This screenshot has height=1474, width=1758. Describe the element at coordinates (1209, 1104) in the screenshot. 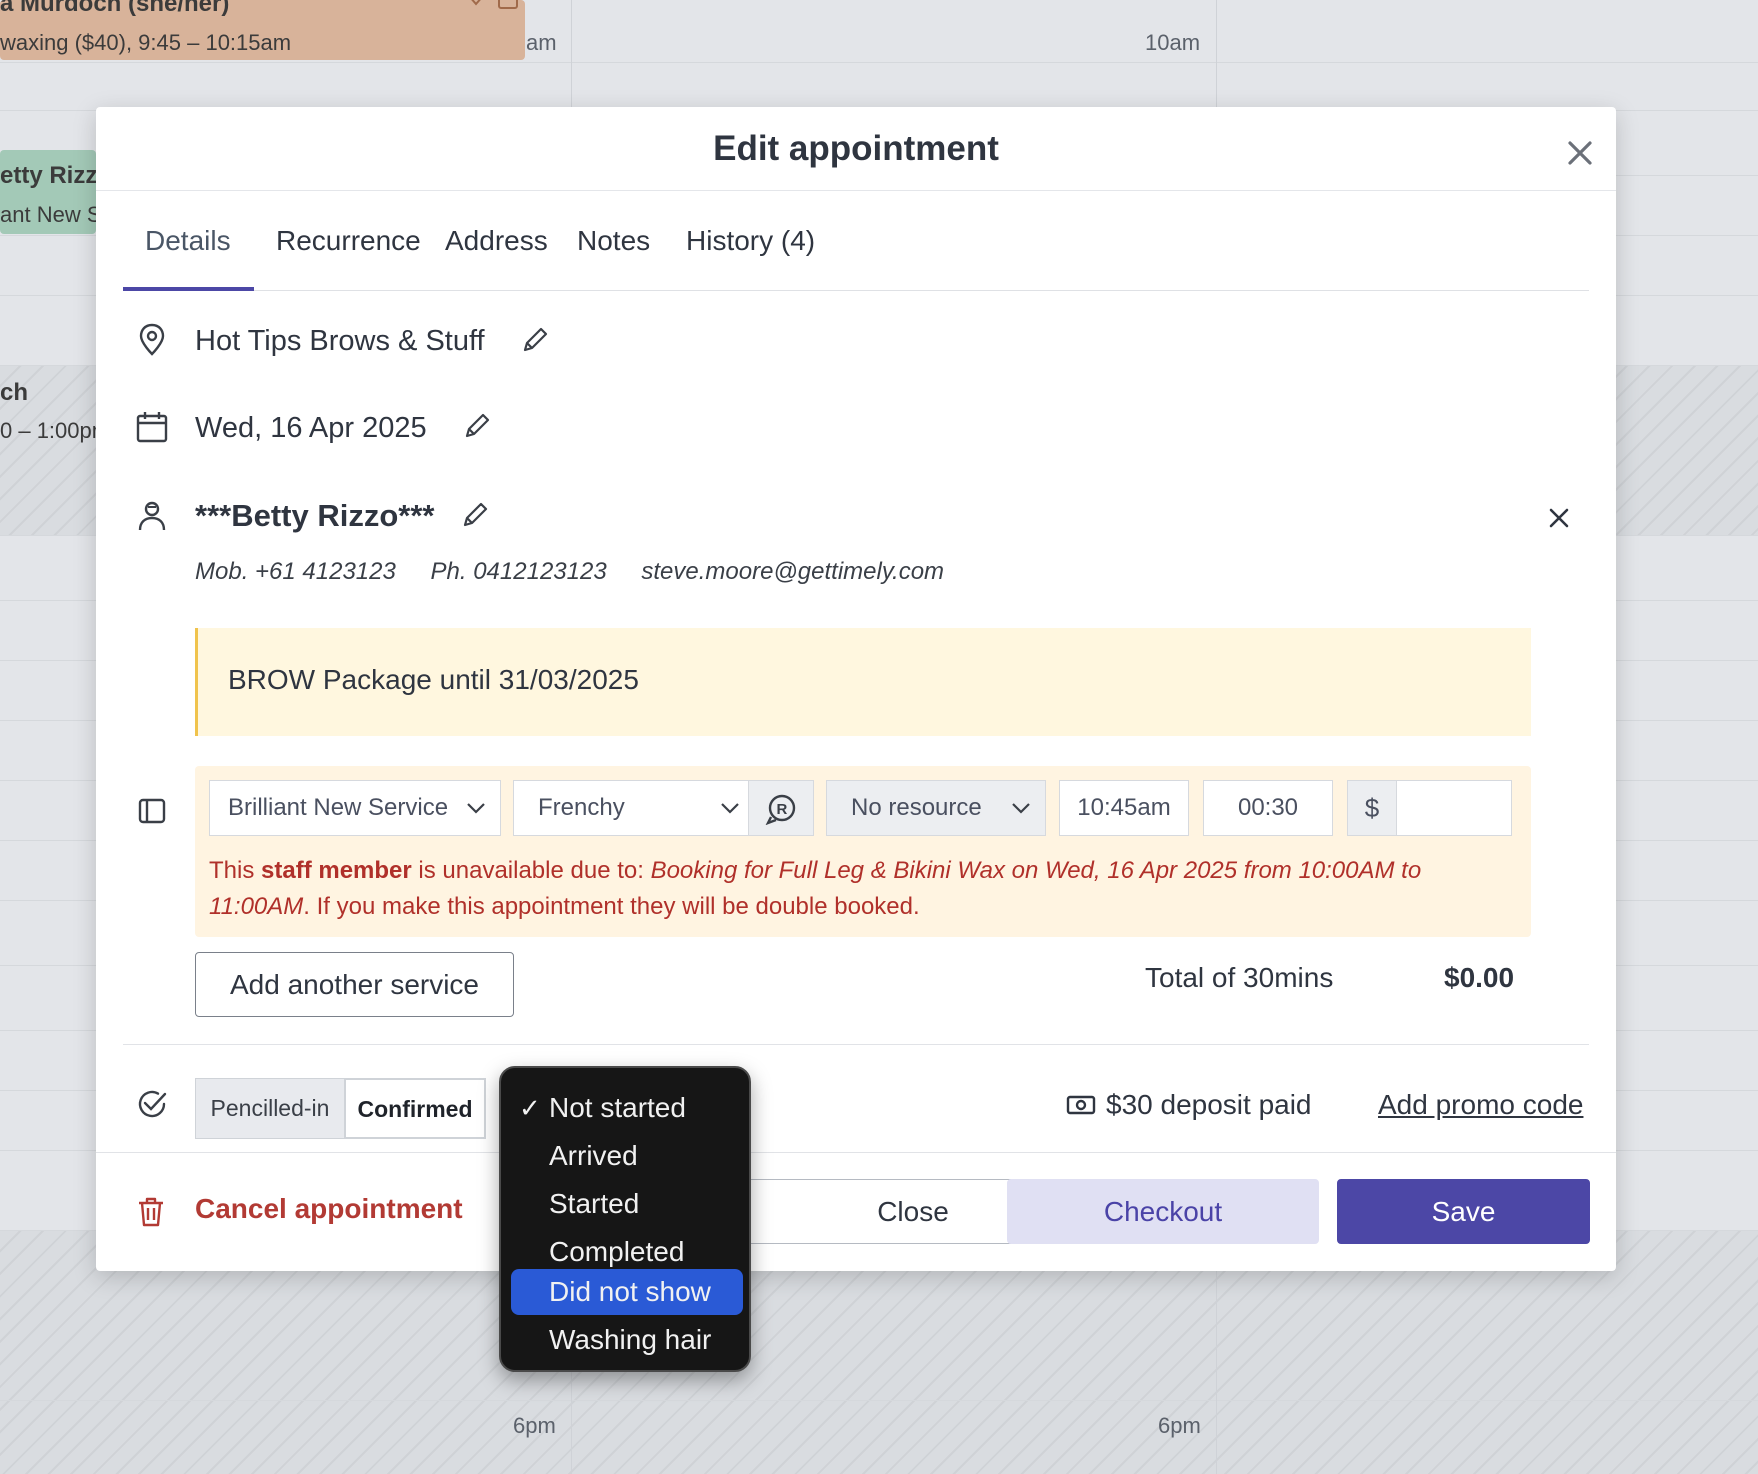

I see `deposit-status: $30 deposit paid` at that location.